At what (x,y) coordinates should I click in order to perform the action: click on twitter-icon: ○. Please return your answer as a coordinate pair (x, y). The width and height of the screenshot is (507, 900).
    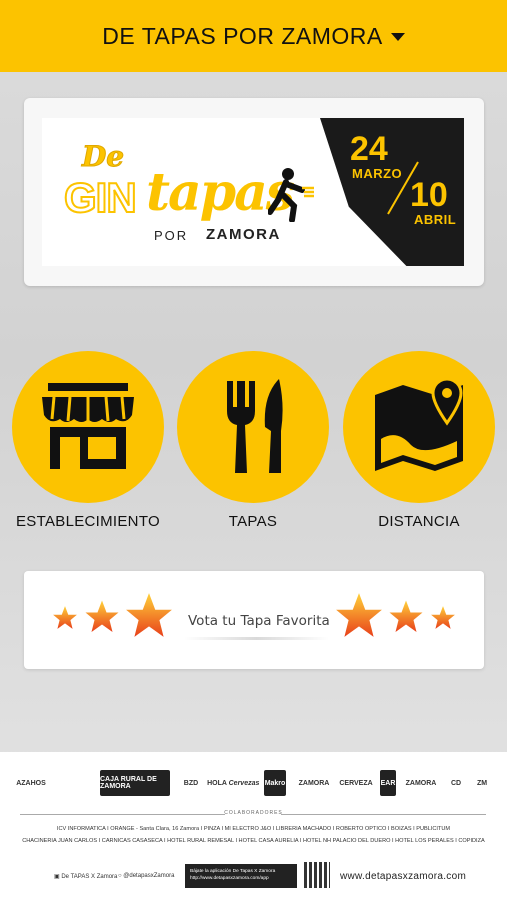
    Looking at the image, I should click on (120, 876).